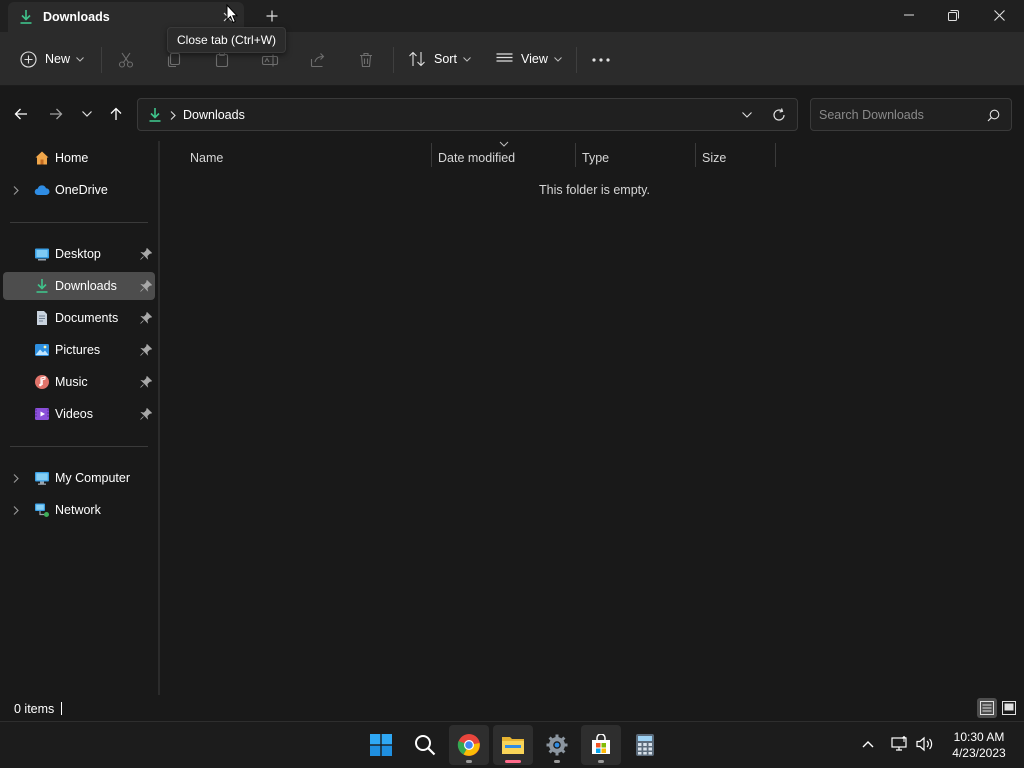 The height and width of the screenshot is (768, 1024). I want to click on sidebar-item-downloads: Downloads, so click(79, 286).